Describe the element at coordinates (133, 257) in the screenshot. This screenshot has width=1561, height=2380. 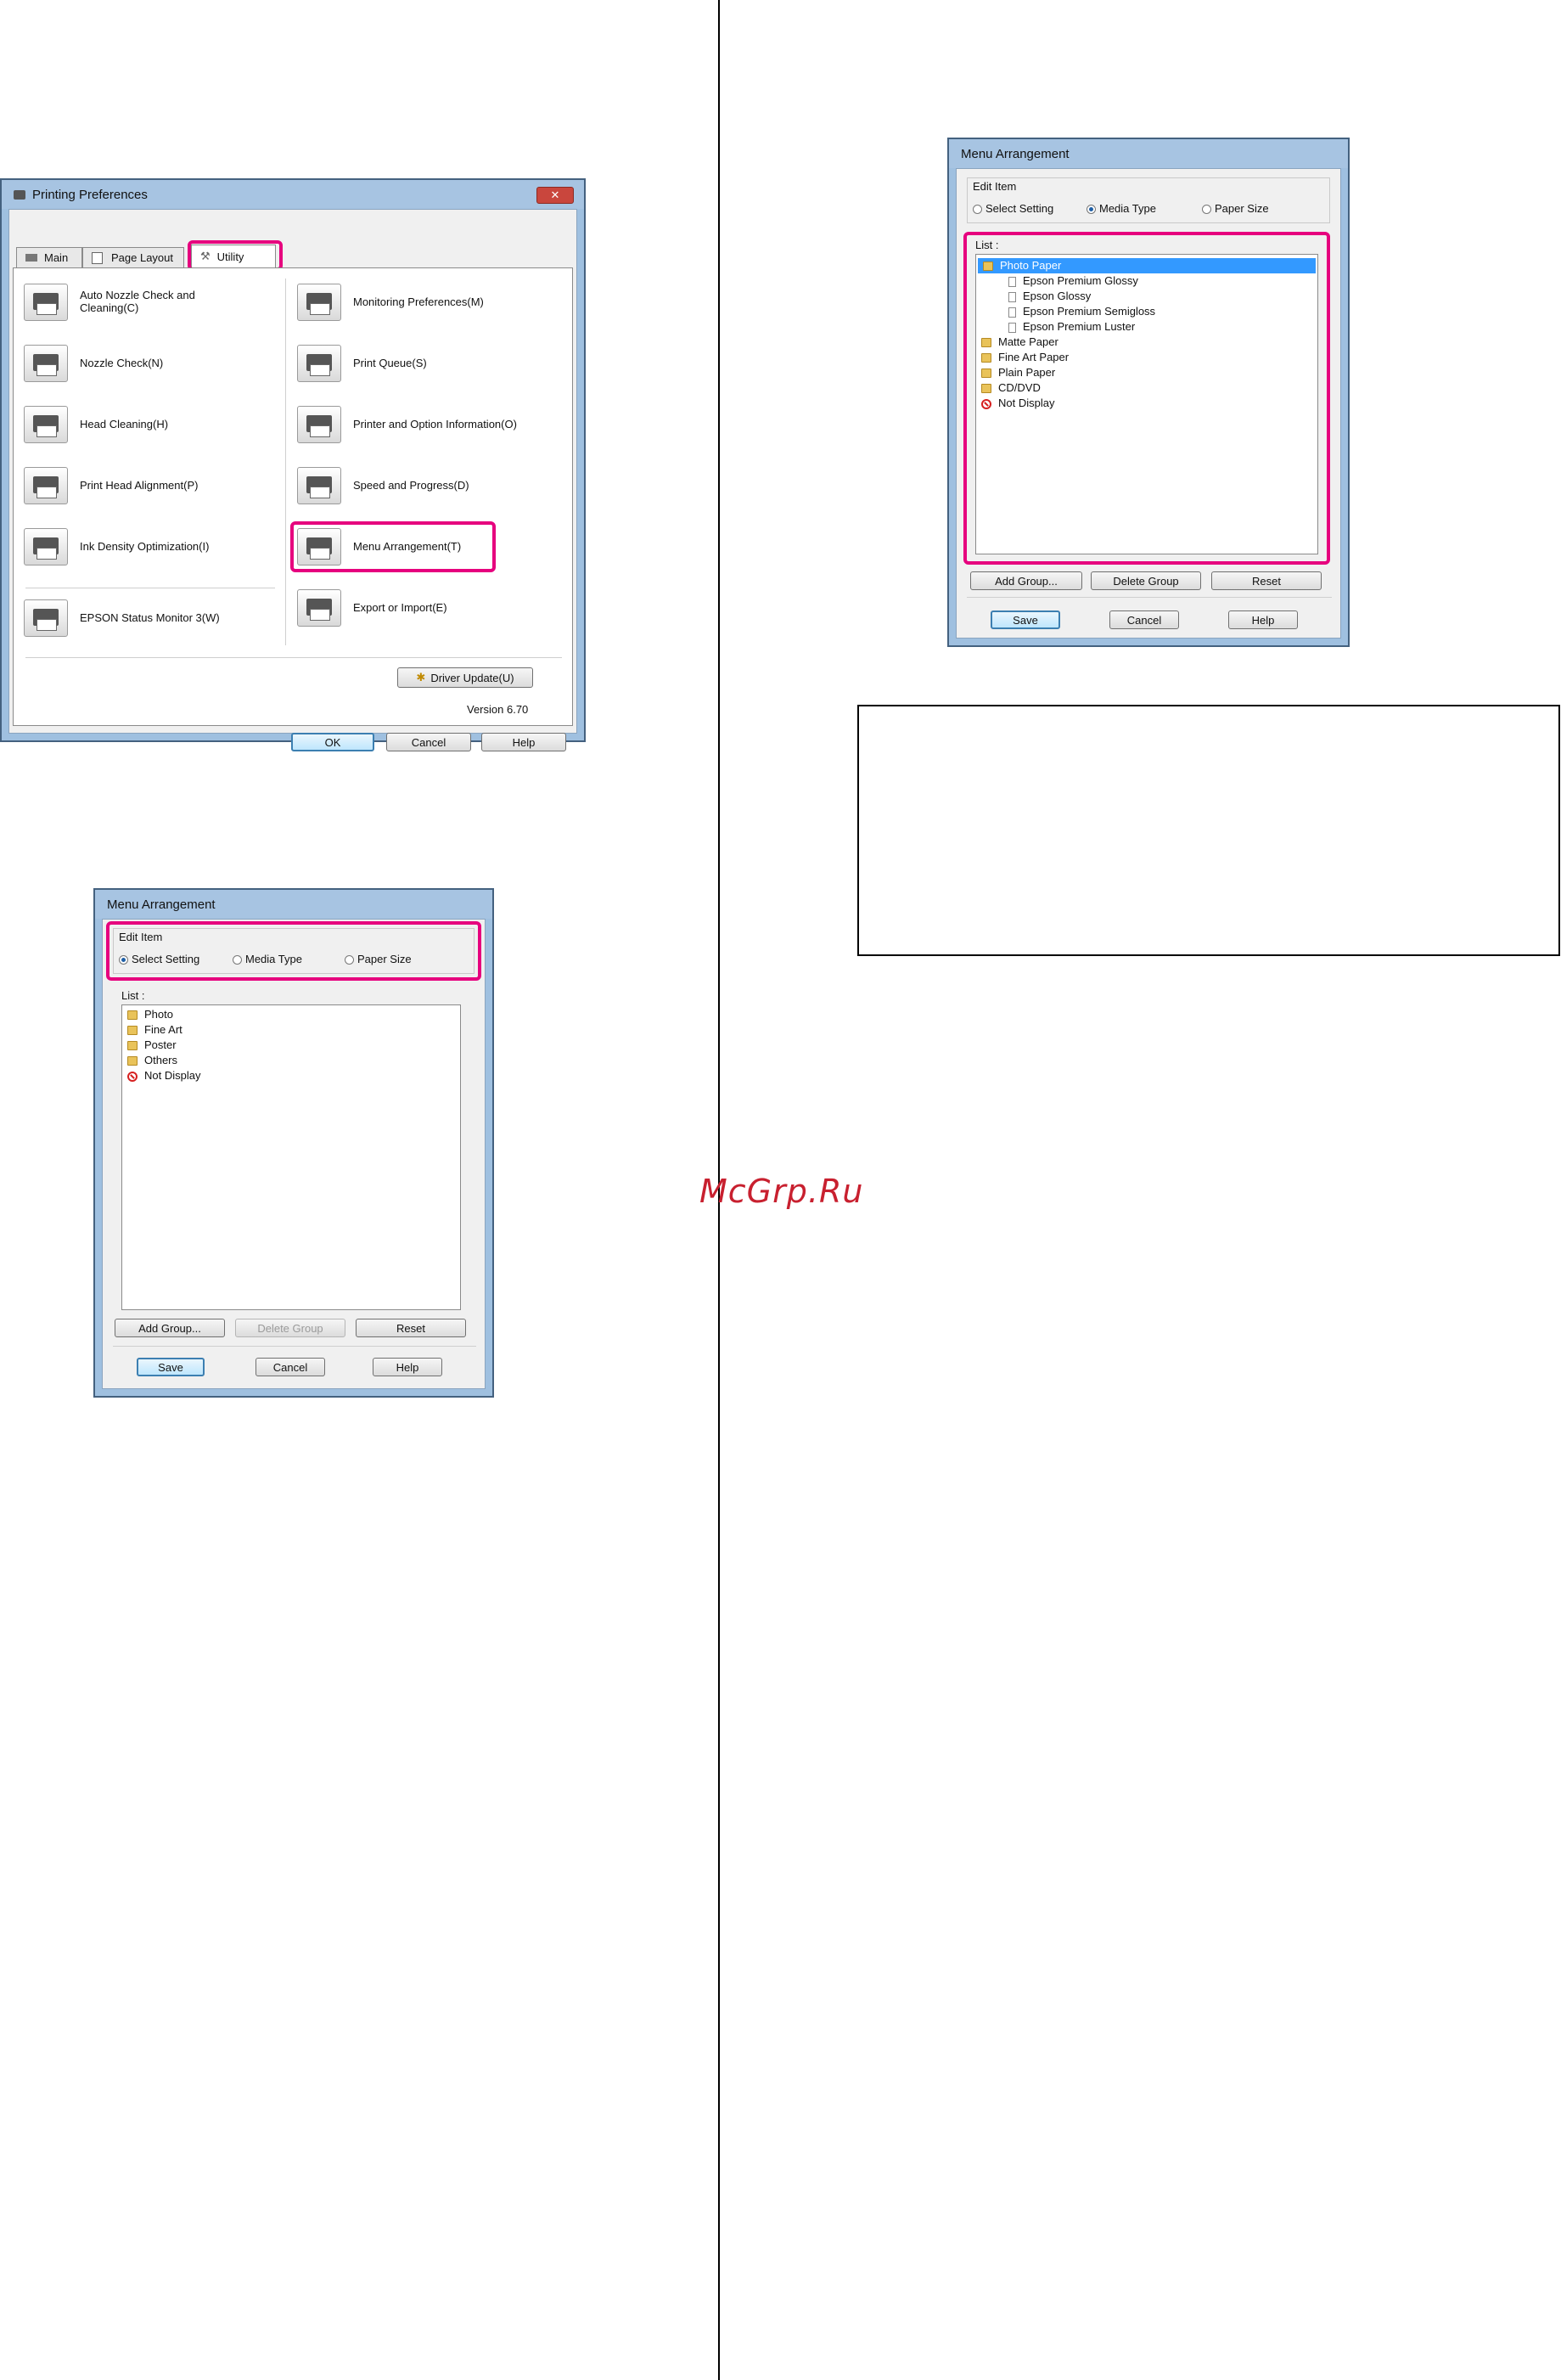
I see `tab-page-layout: Page Layout` at that location.